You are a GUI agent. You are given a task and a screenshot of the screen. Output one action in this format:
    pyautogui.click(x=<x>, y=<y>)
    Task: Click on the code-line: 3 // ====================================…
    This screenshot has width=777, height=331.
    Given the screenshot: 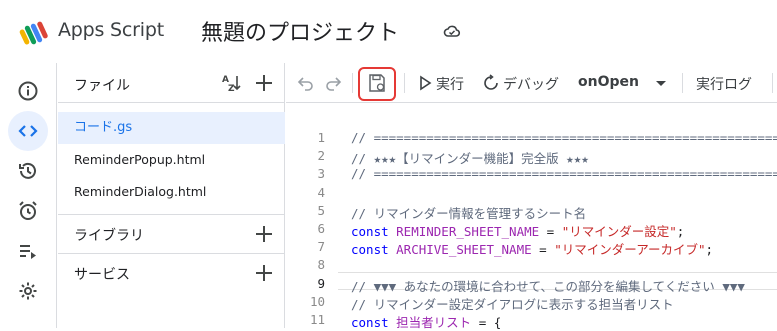 What is the action you would take?
    pyautogui.click(x=531, y=175)
    